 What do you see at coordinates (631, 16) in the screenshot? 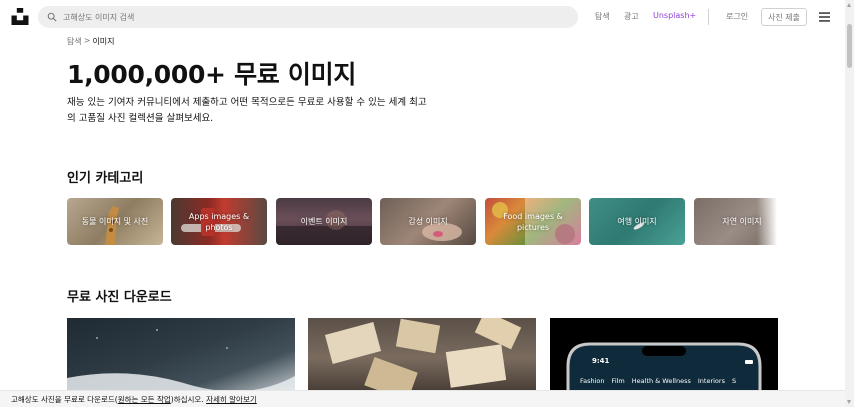
I see `nav-advertise-link: 광고` at bounding box center [631, 16].